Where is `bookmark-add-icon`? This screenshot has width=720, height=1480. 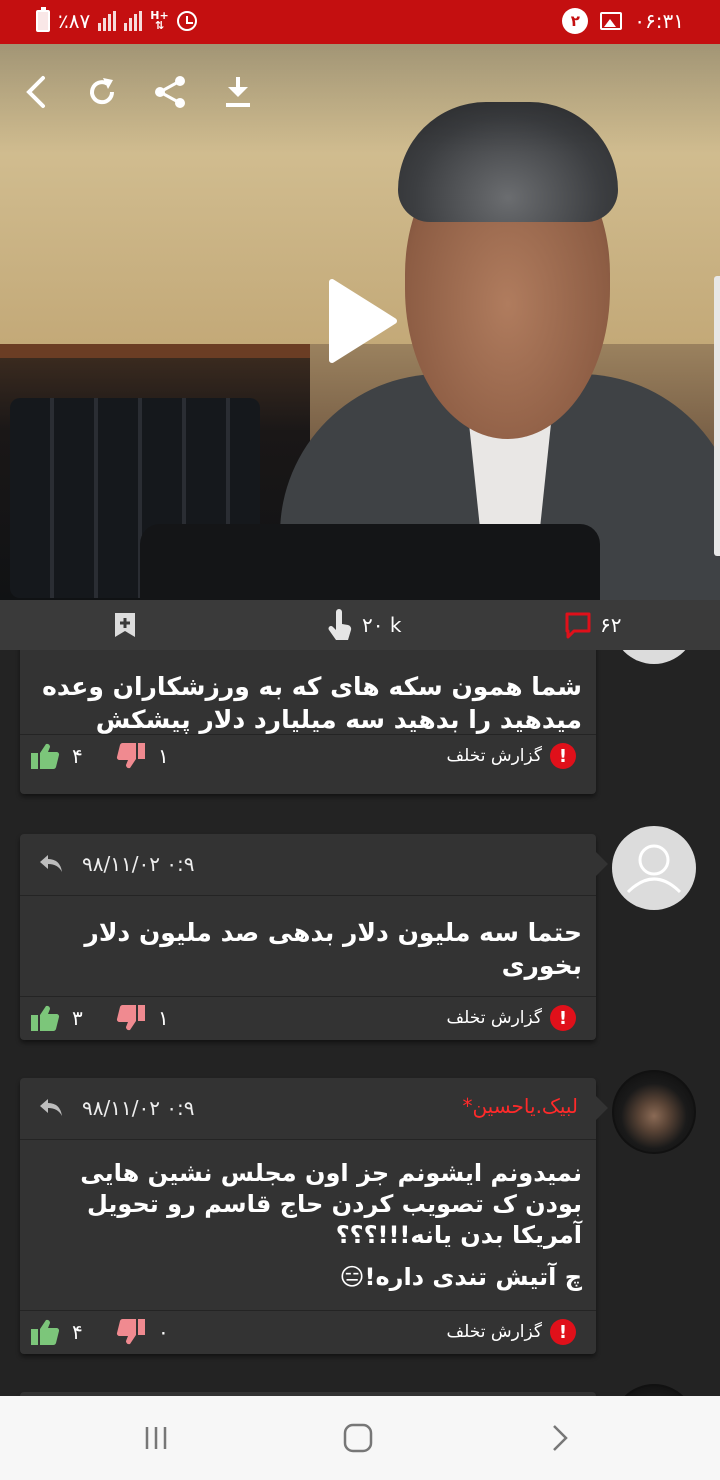 bookmark-add-icon is located at coordinates (125, 625).